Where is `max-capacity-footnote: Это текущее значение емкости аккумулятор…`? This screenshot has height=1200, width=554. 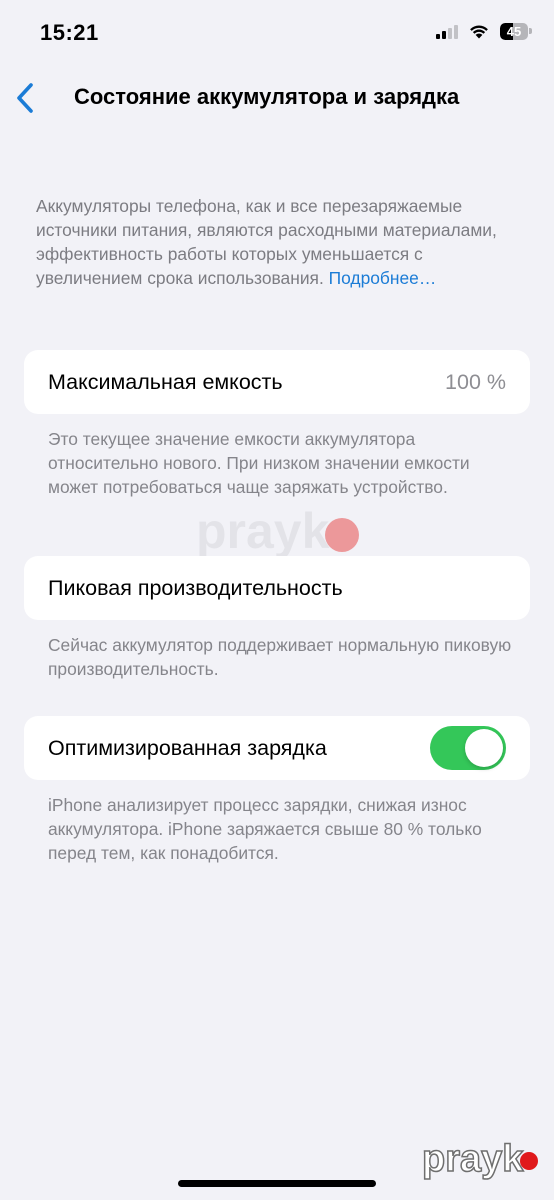 max-capacity-footnote: Это текущее значение емкости аккумулятор… is located at coordinates (259, 463).